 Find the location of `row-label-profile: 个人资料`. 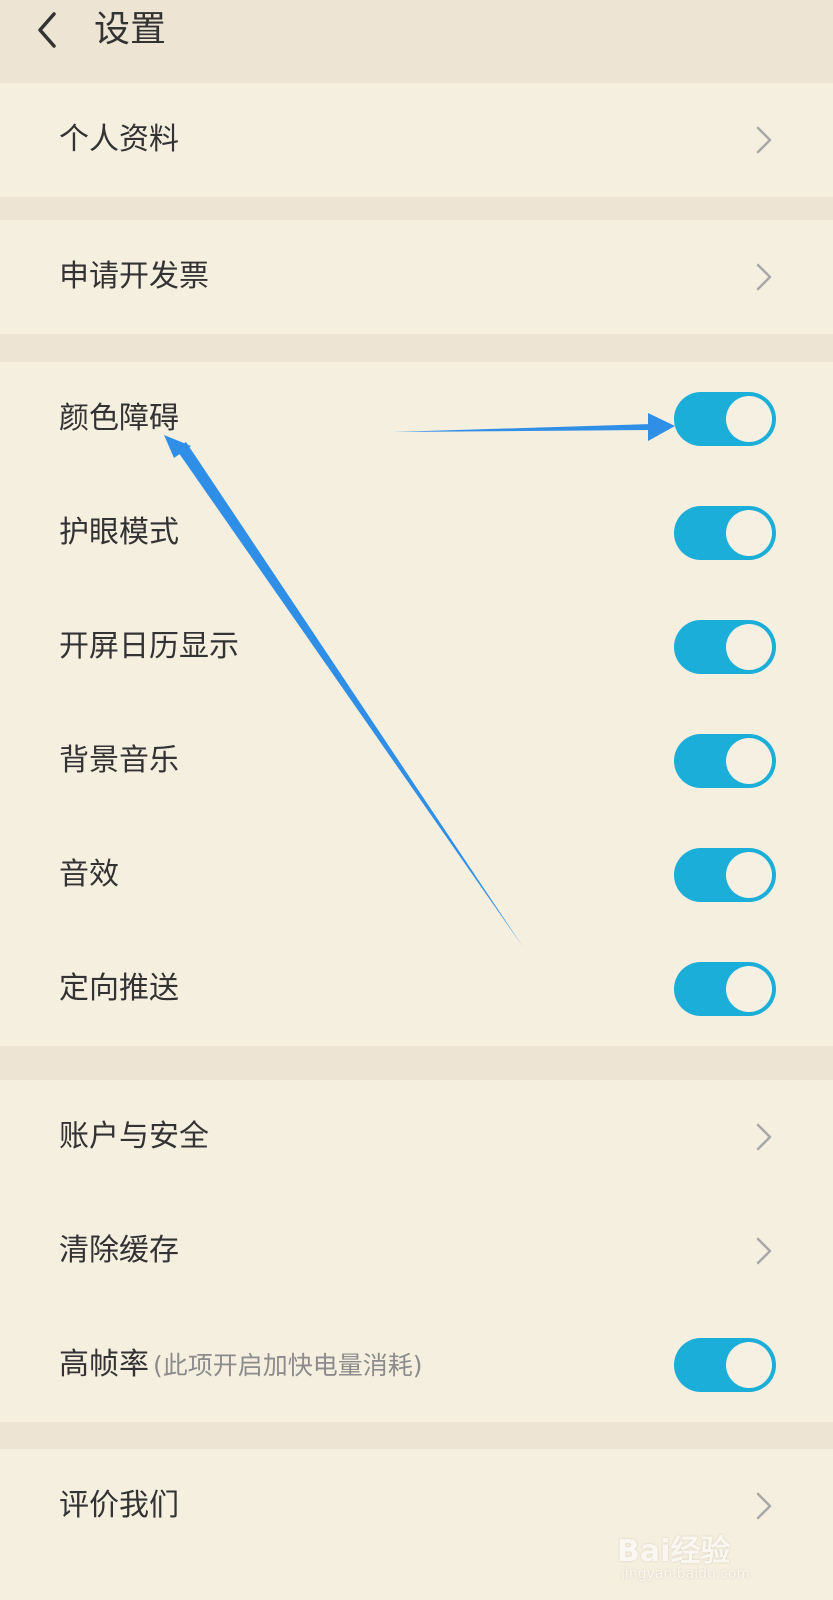

row-label-profile: 个人资料 is located at coordinates (119, 139).